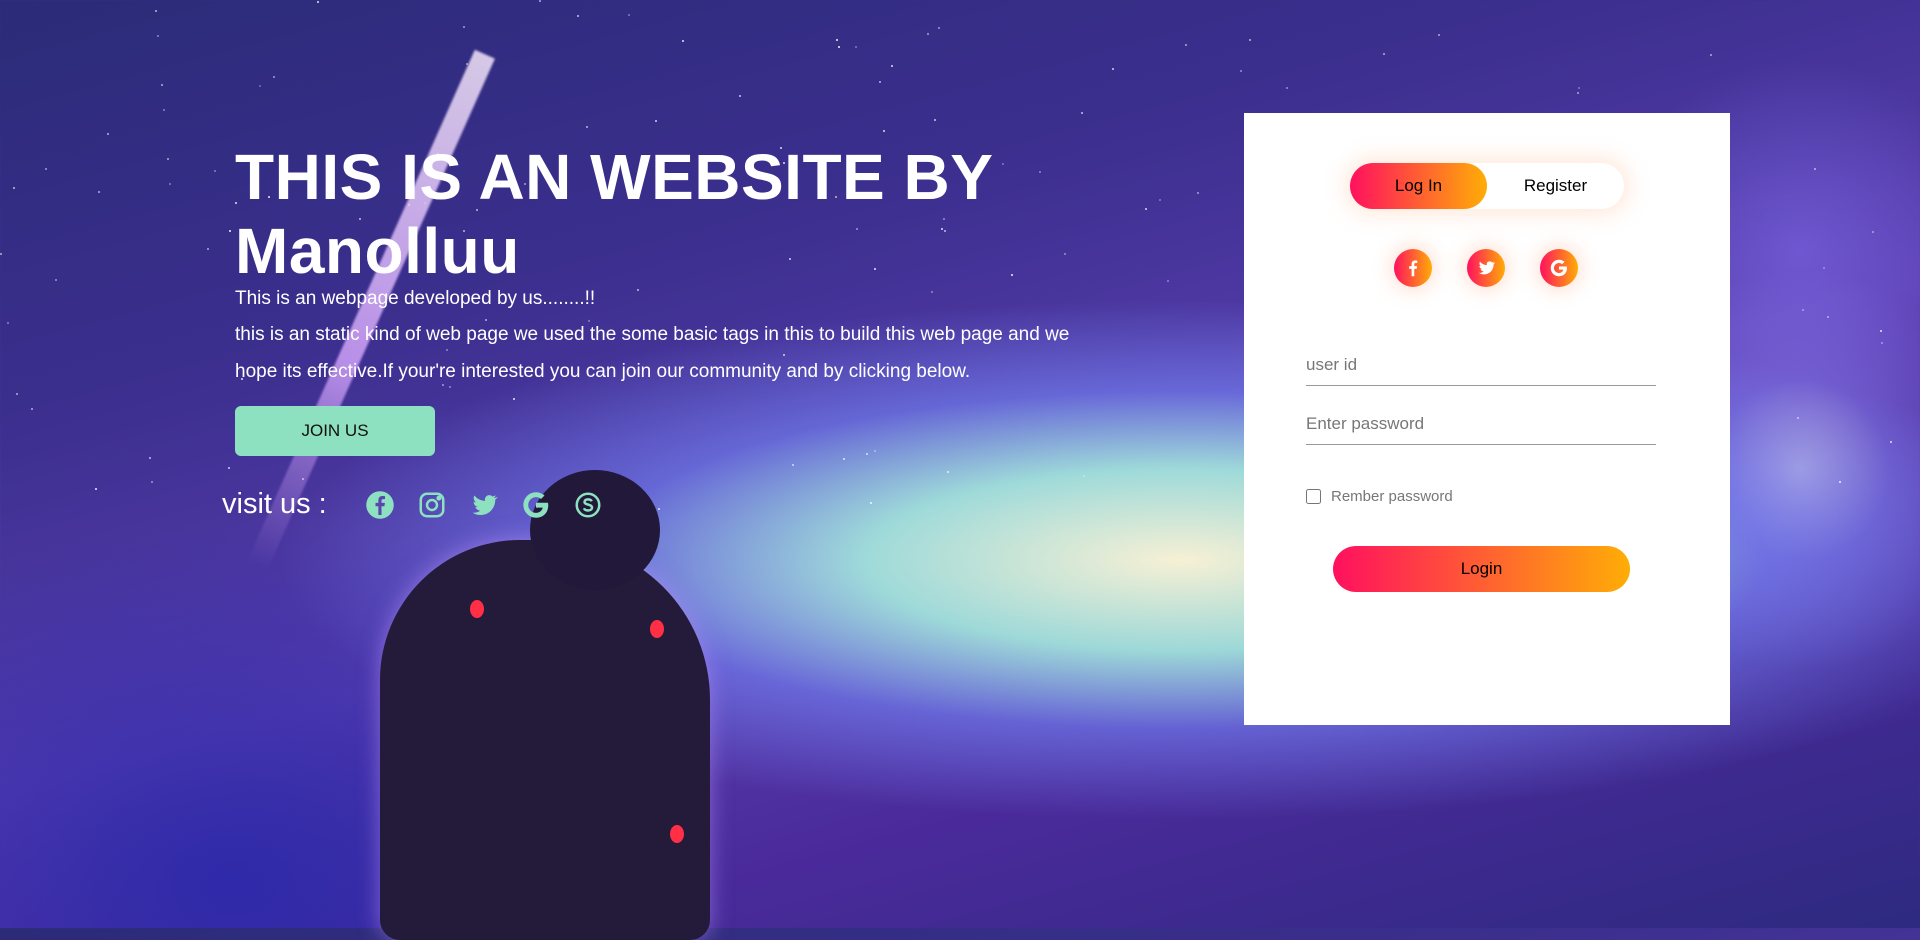  What do you see at coordinates (1313, 496) in the screenshot?
I see `remember-password-checkbox` at bounding box center [1313, 496].